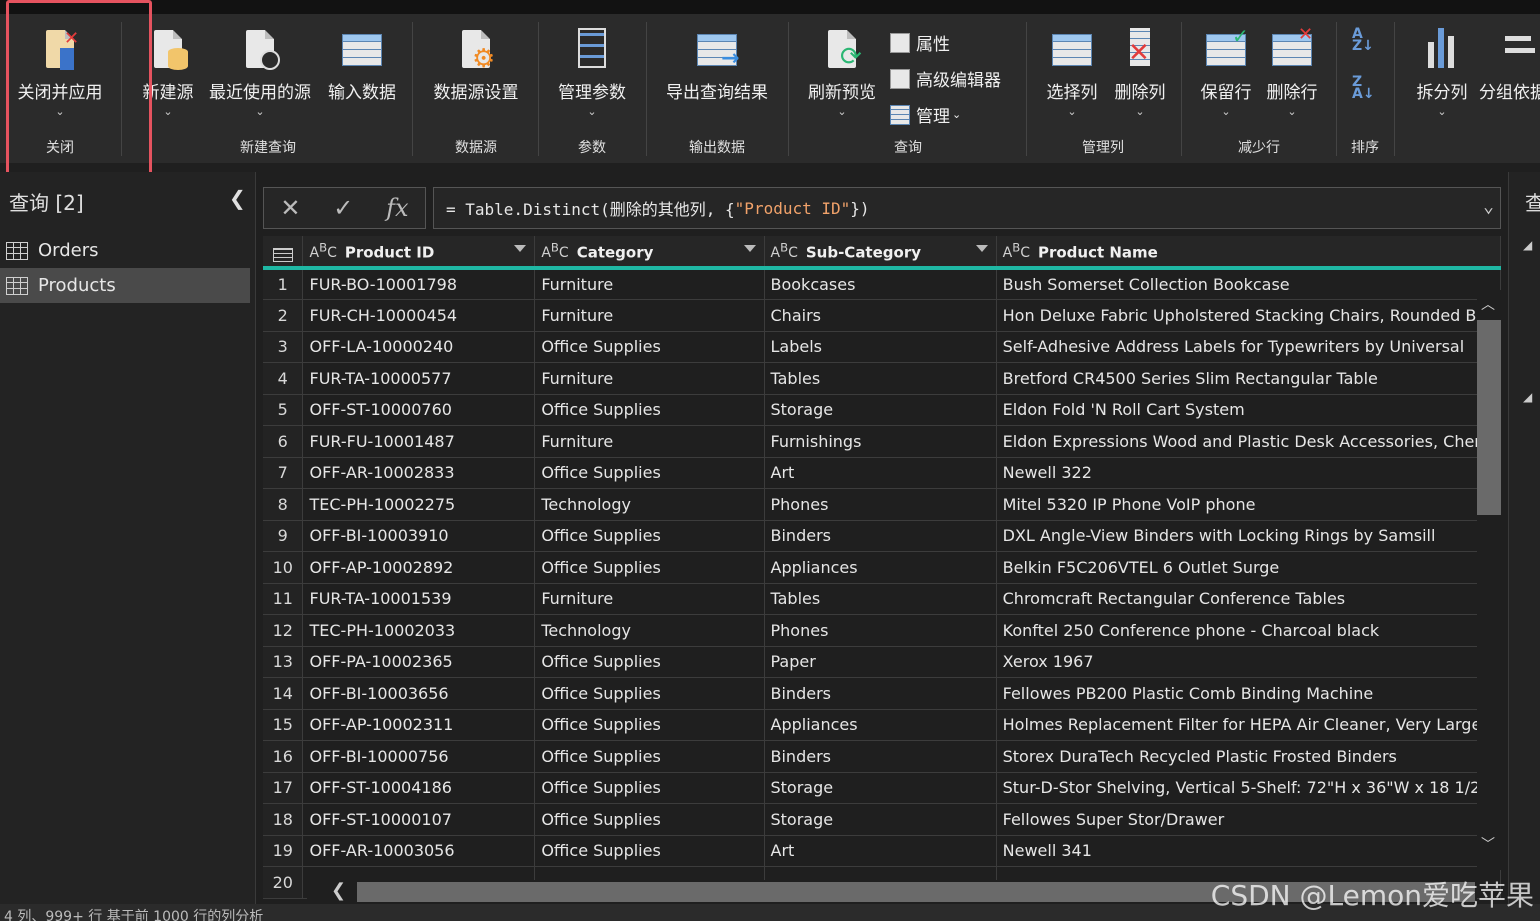 The width and height of the screenshot is (1540, 921). Describe the element at coordinates (1488, 304) in the screenshot. I see `scroll-up-icon: ︿` at that location.